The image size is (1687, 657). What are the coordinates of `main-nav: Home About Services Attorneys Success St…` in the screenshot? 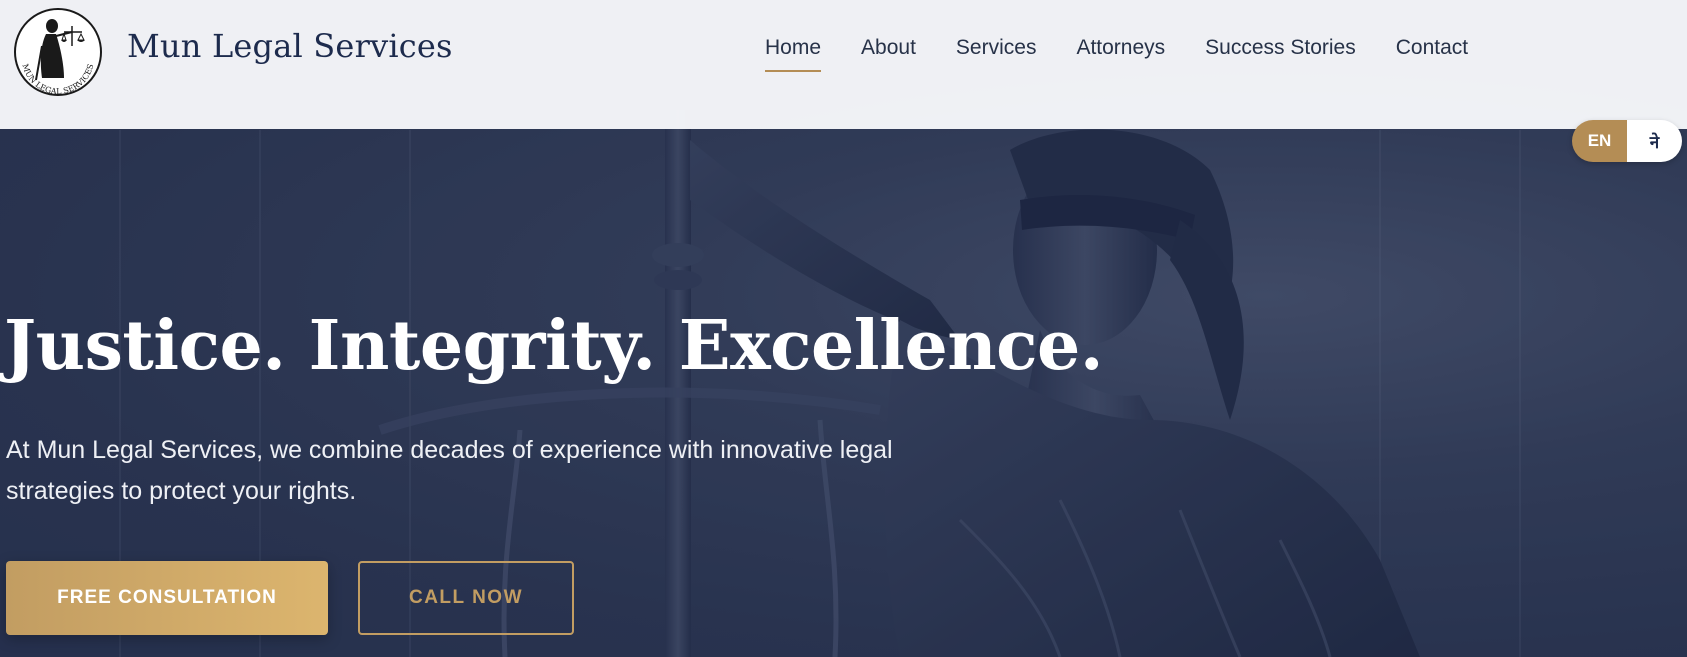 It's located at (1116, 54).